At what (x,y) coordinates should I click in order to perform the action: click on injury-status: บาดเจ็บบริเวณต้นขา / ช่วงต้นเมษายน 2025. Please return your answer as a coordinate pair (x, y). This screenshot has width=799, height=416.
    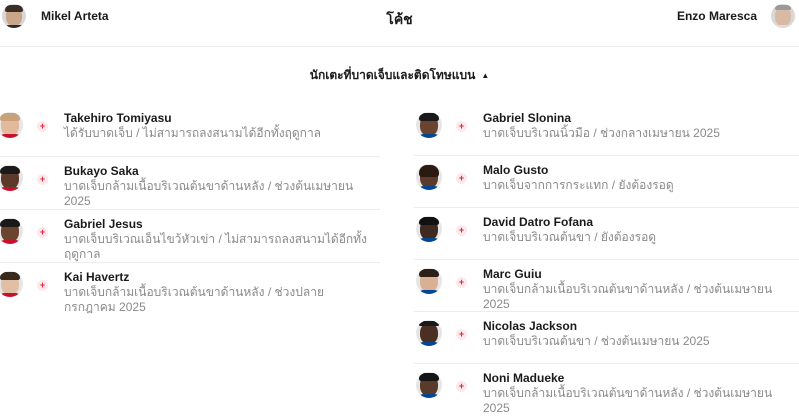
    Looking at the image, I should click on (596, 341).